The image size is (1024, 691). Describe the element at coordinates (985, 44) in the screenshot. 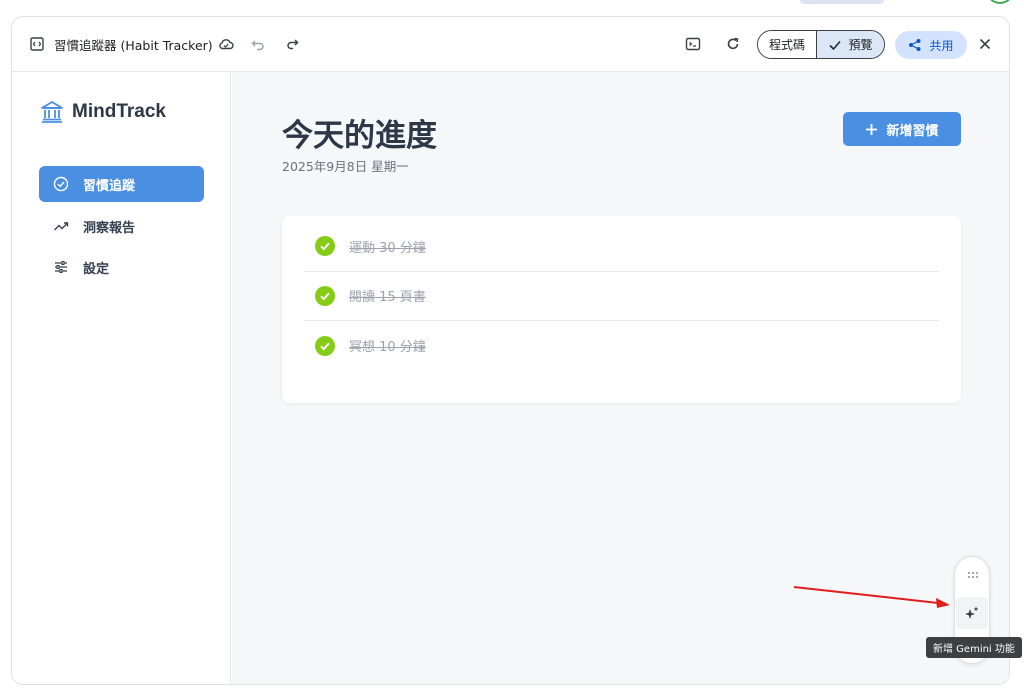

I see `close-icon` at that location.